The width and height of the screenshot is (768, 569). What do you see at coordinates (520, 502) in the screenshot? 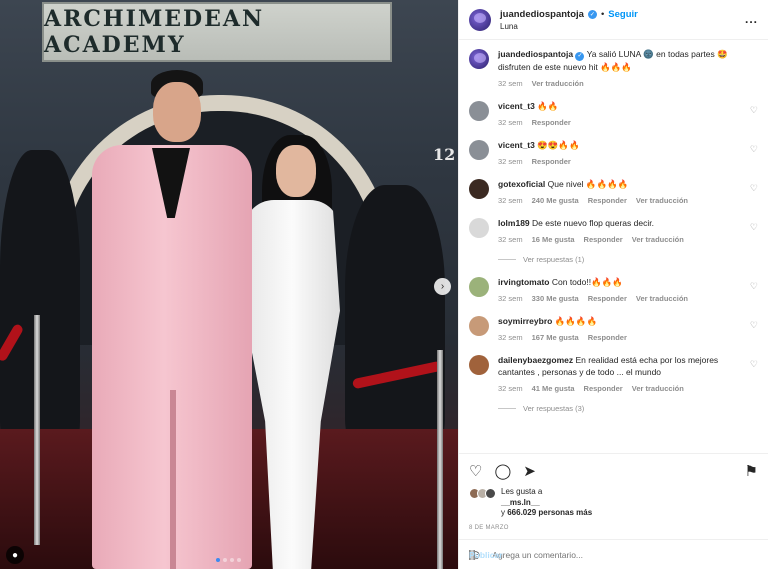
I see `likes-user: __ms.ln__` at bounding box center [520, 502].